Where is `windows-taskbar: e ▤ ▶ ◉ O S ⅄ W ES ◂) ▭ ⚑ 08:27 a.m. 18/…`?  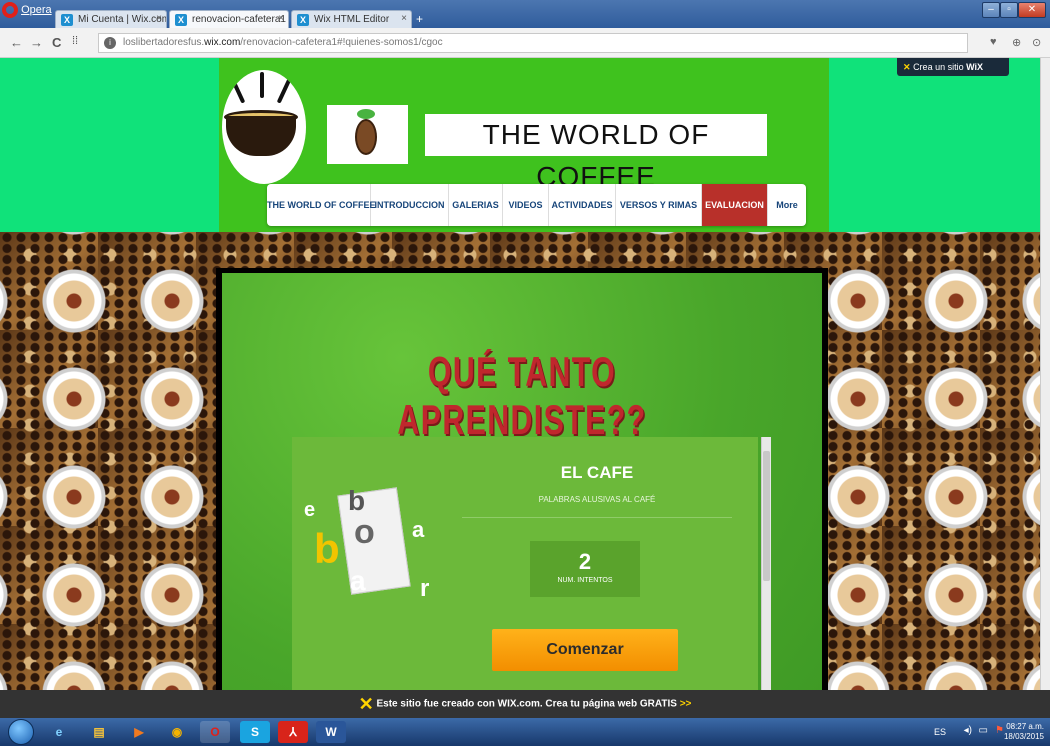
windows-taskbar: e ▤ ▶ ◉ O S ⅄ W ES ◂) ▭ ⚑ 08:27 a.m. 18/… is located at coordinates (525, 732).